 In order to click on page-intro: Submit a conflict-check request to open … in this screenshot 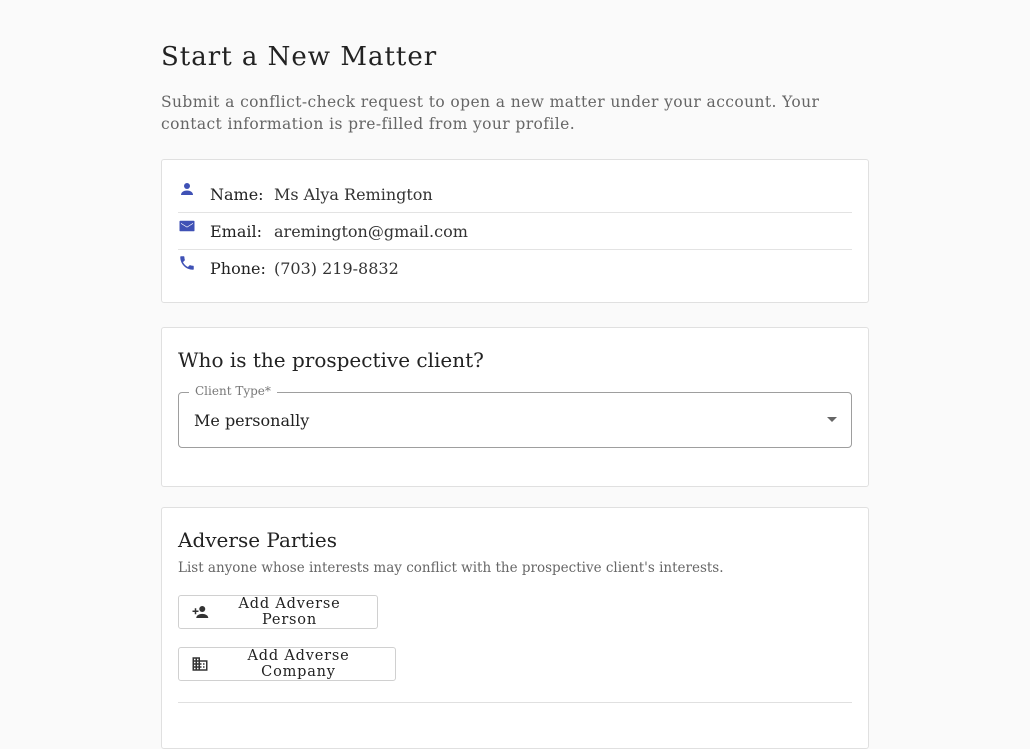, I will do `click(490, 113)`.